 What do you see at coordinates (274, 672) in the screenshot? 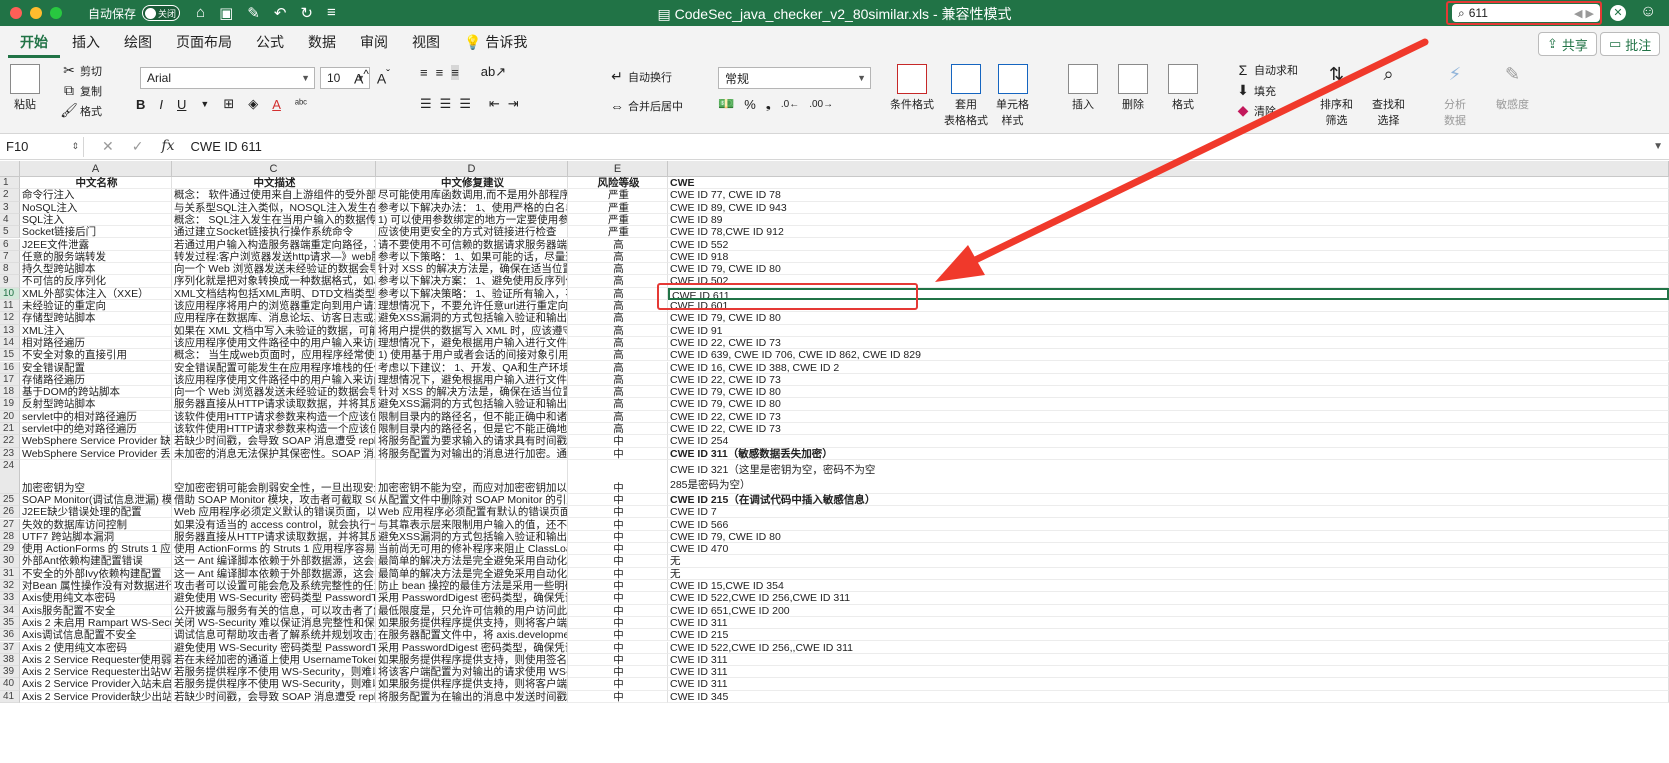
I see `cell-c: 若服务提供程序不使用 WS-Security，则难以保证` at bounding box center [274, 672].